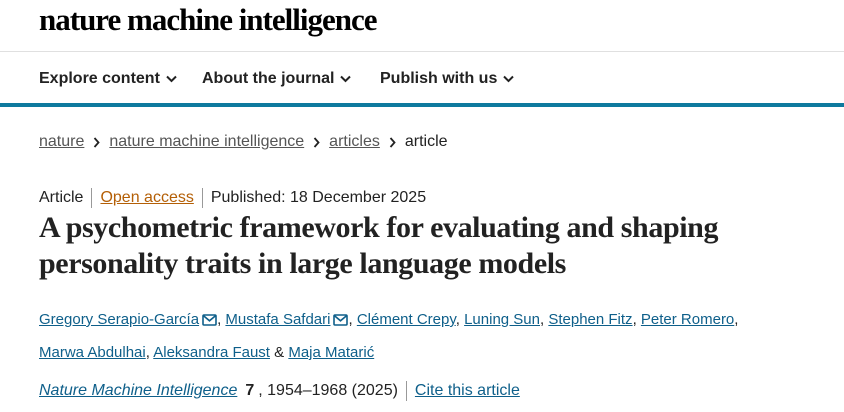  I want to click on cite-this-article-link: Cite this article, so click(467, 391).